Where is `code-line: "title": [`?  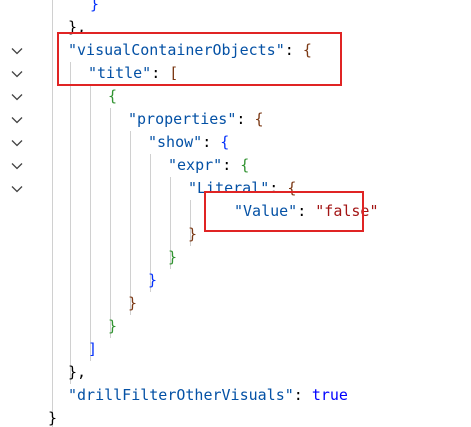
code-line: "title": [ is located at coordinates (133, 73).